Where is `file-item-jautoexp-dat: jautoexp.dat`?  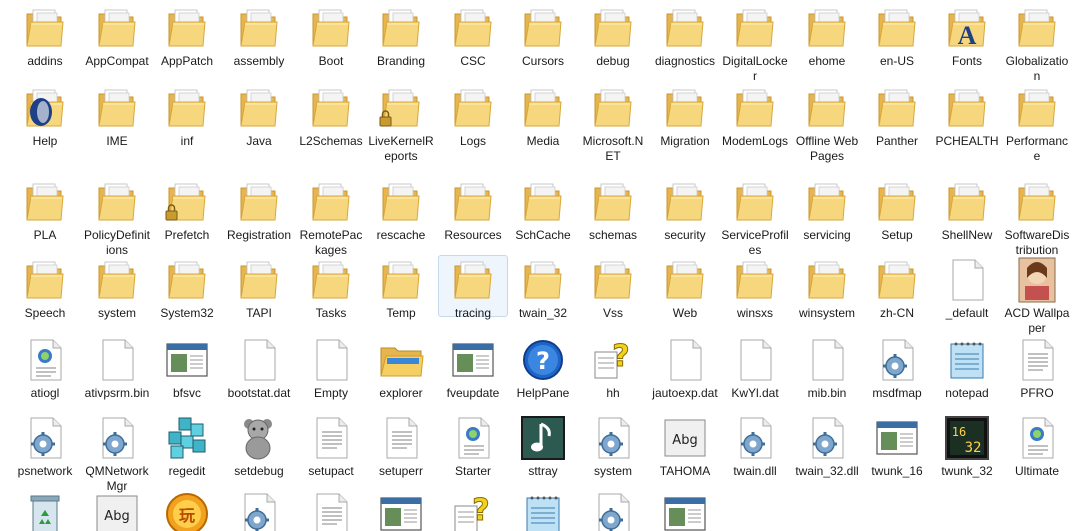
file-item-jautoexp-dat: jautoexp.dat is located at coordinates (685, 368).